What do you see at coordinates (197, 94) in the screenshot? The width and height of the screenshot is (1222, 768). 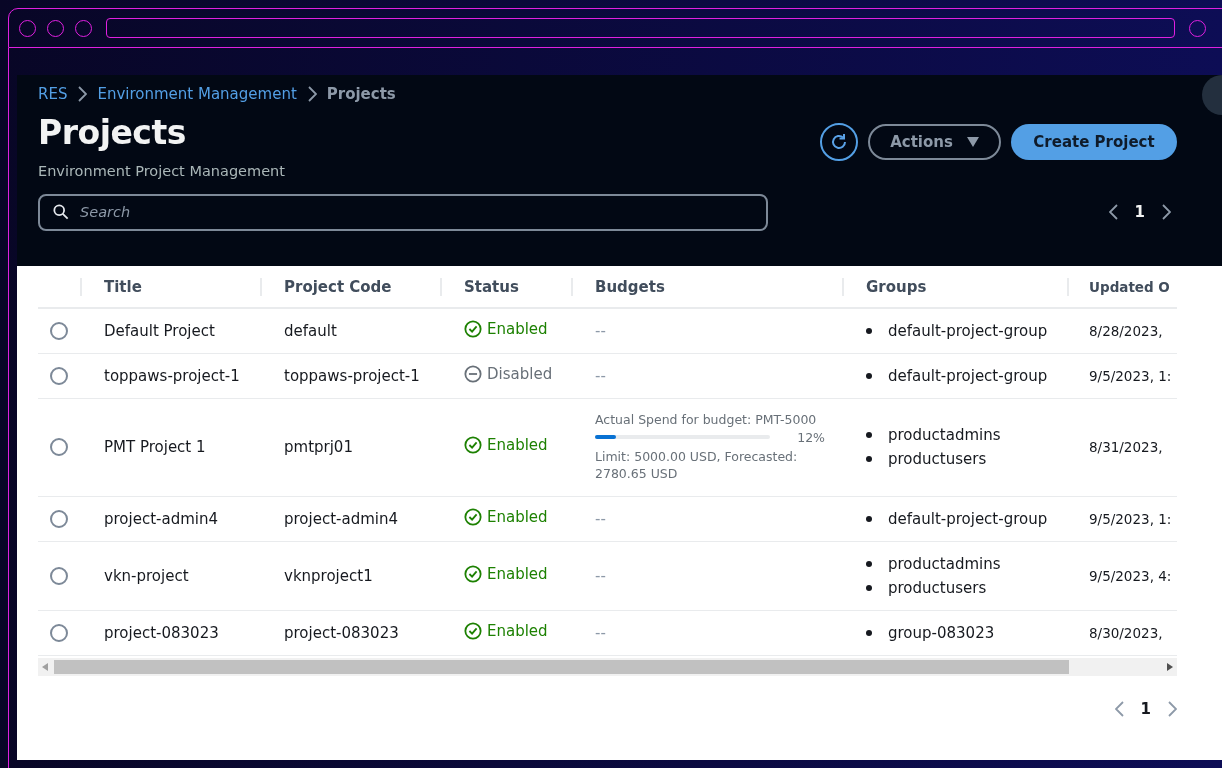 I see `breadcrumb-link: Environment Management` at bounding box center [197, 94].